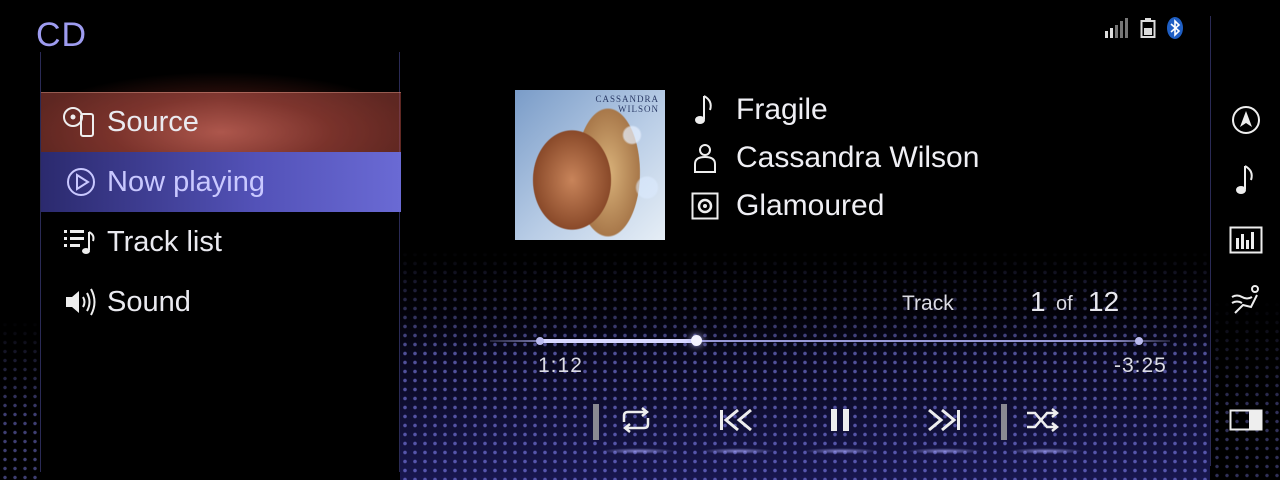 The width and height of the screenshot is (1280, 480). What do you see at coordinates (62, 35) in the screenshot?
I see `screen-title: CD` at bounding box center [62, 35].